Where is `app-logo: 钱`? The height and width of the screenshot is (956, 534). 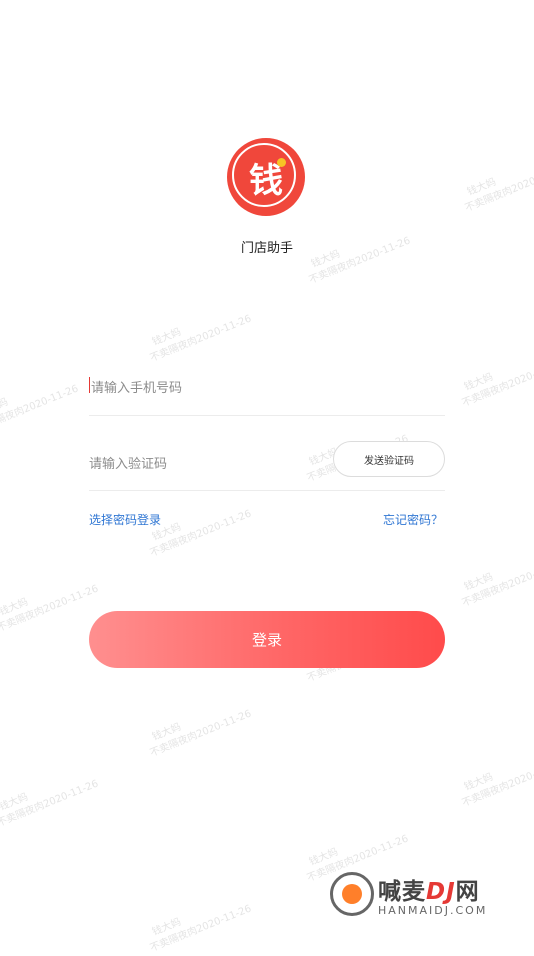 app-logo: 钱 is located at coordinates (266, 177).